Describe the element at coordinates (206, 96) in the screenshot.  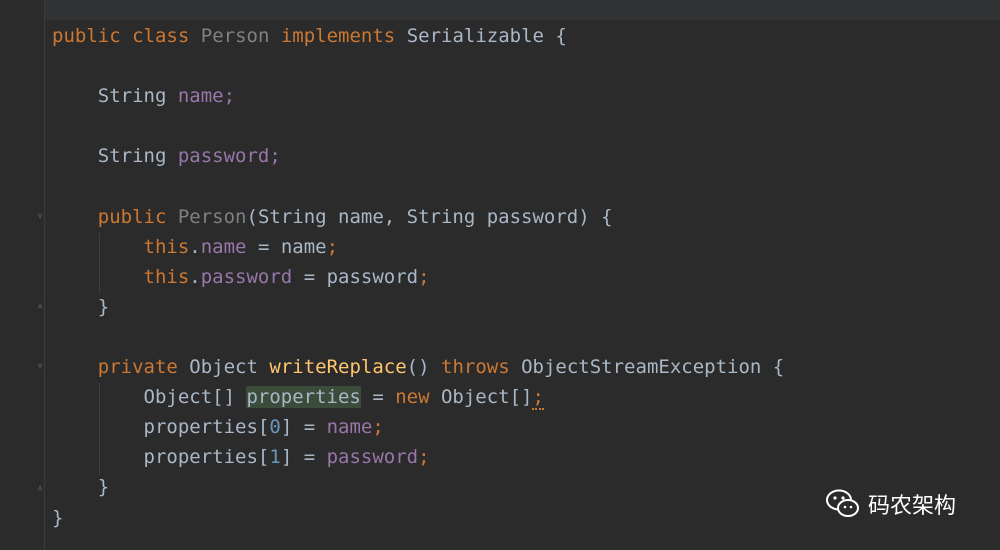
I see `field-name: name;` at that location.